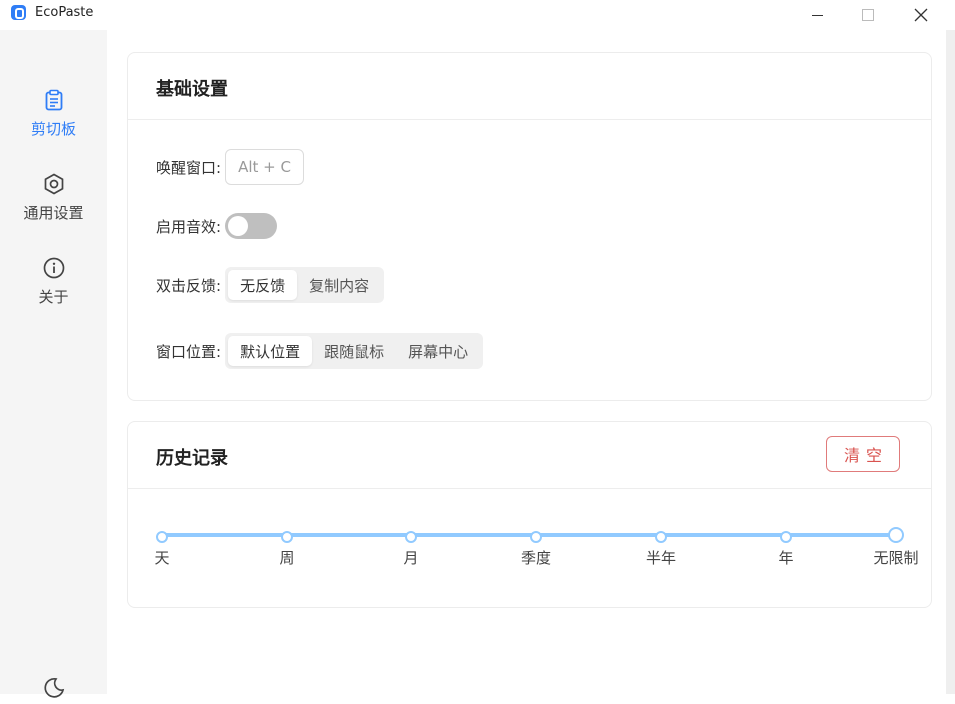 This screenshot has width=955, height=704. I want to click on option-default-position: 默认位置, so click(270, 351).